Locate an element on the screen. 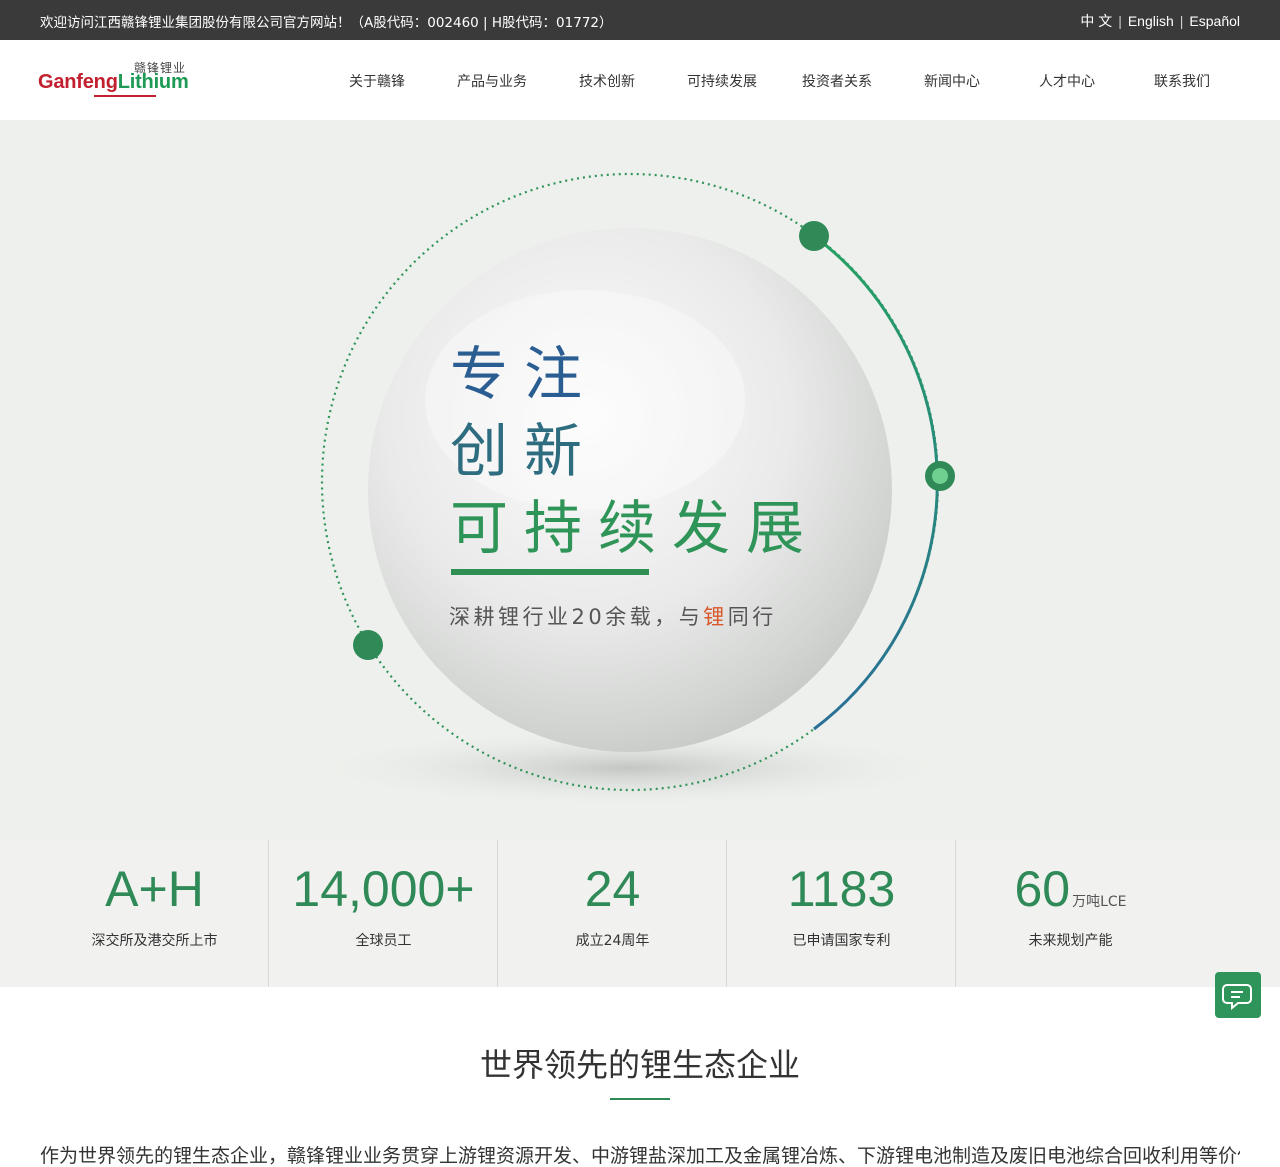 This screenshot has width=1280, height=1167. chat-bubble-icon is located at coordinates (1237, 997).